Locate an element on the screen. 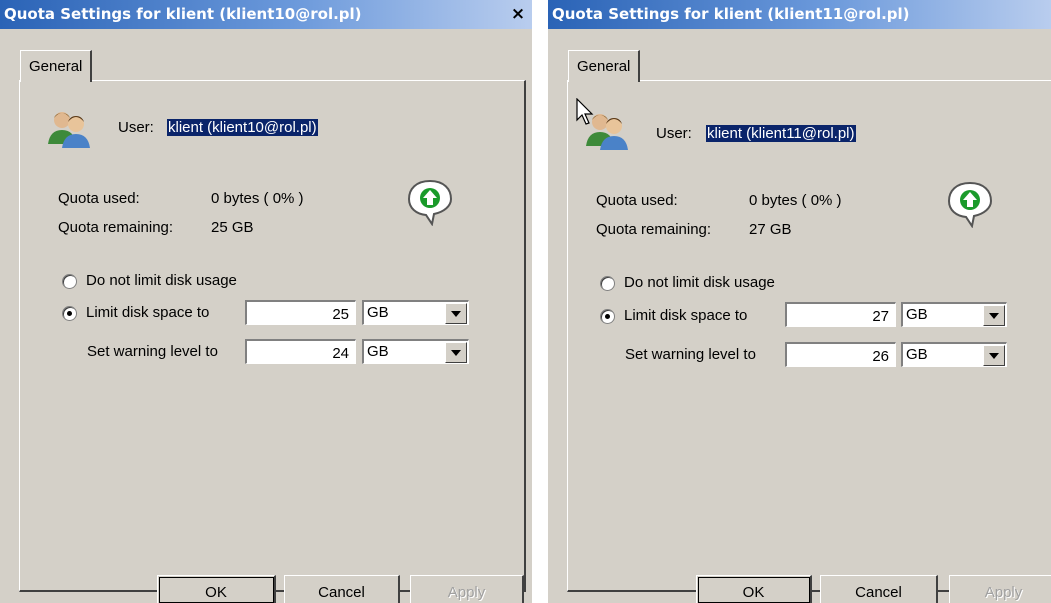  user-value: klient (klient10@rol.pl) is located at coordinates (242, 127).